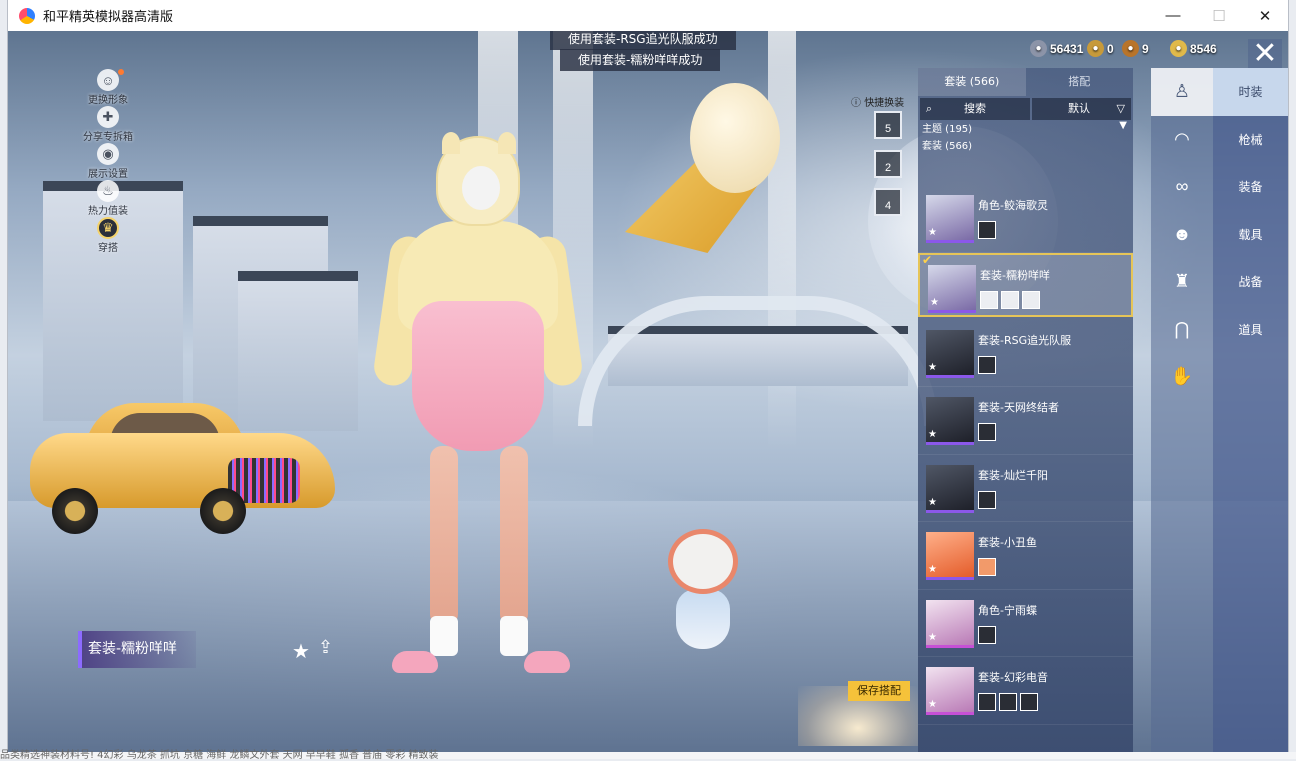 This screenshot has height=761, width=1296. I want to click on tab-outfits: 套装 (566), so click(972, 82).